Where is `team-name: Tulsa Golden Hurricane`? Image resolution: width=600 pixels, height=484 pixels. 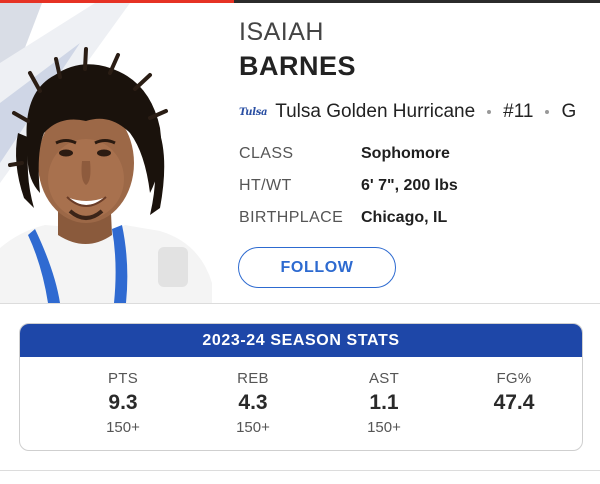
team-name: Tulsa Golden Hurricane is located at coordinates (375, 112).